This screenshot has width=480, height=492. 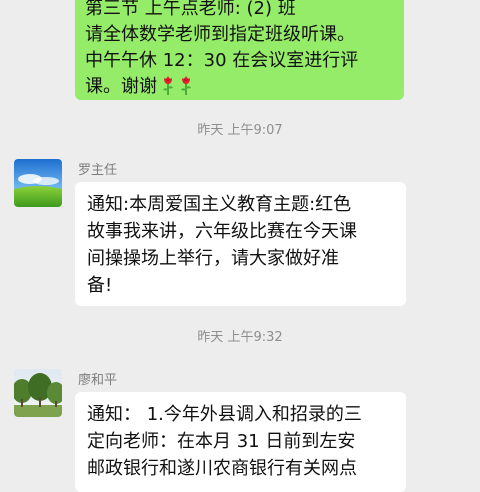 I want to click on message-line: 备!, so click(x=100, y=285).